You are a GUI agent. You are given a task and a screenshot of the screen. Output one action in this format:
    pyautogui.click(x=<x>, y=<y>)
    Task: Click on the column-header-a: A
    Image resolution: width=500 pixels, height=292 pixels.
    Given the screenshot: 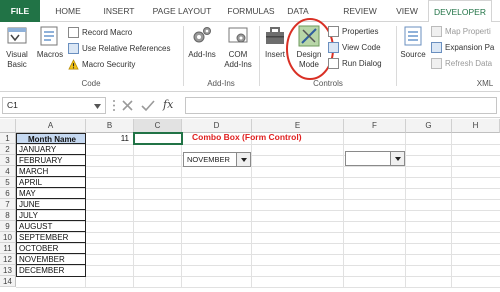 What is the action you would take?
    pyautogui.click(x=51, y=126)
    